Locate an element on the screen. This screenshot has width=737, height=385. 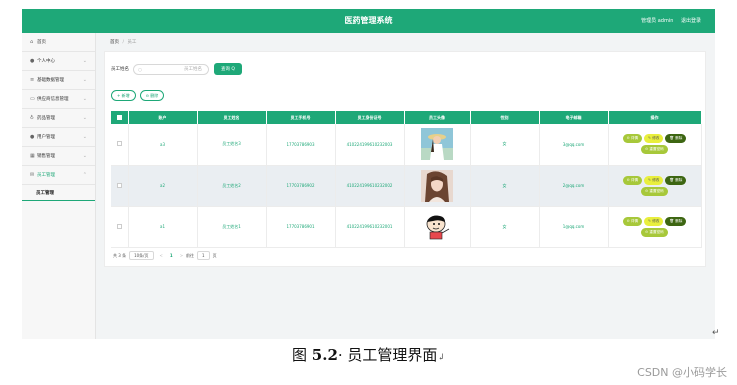
col-email: 电子邮箱 is located at coordinates (574, 117).